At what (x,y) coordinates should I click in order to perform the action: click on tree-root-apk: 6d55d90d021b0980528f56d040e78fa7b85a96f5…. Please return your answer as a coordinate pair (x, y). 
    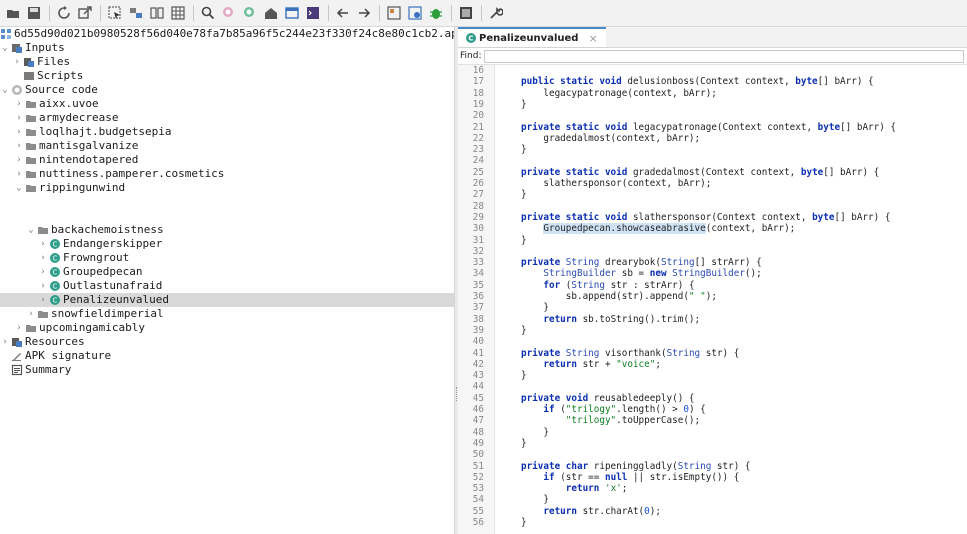
    Looking at the image, I should click on (227, 34).